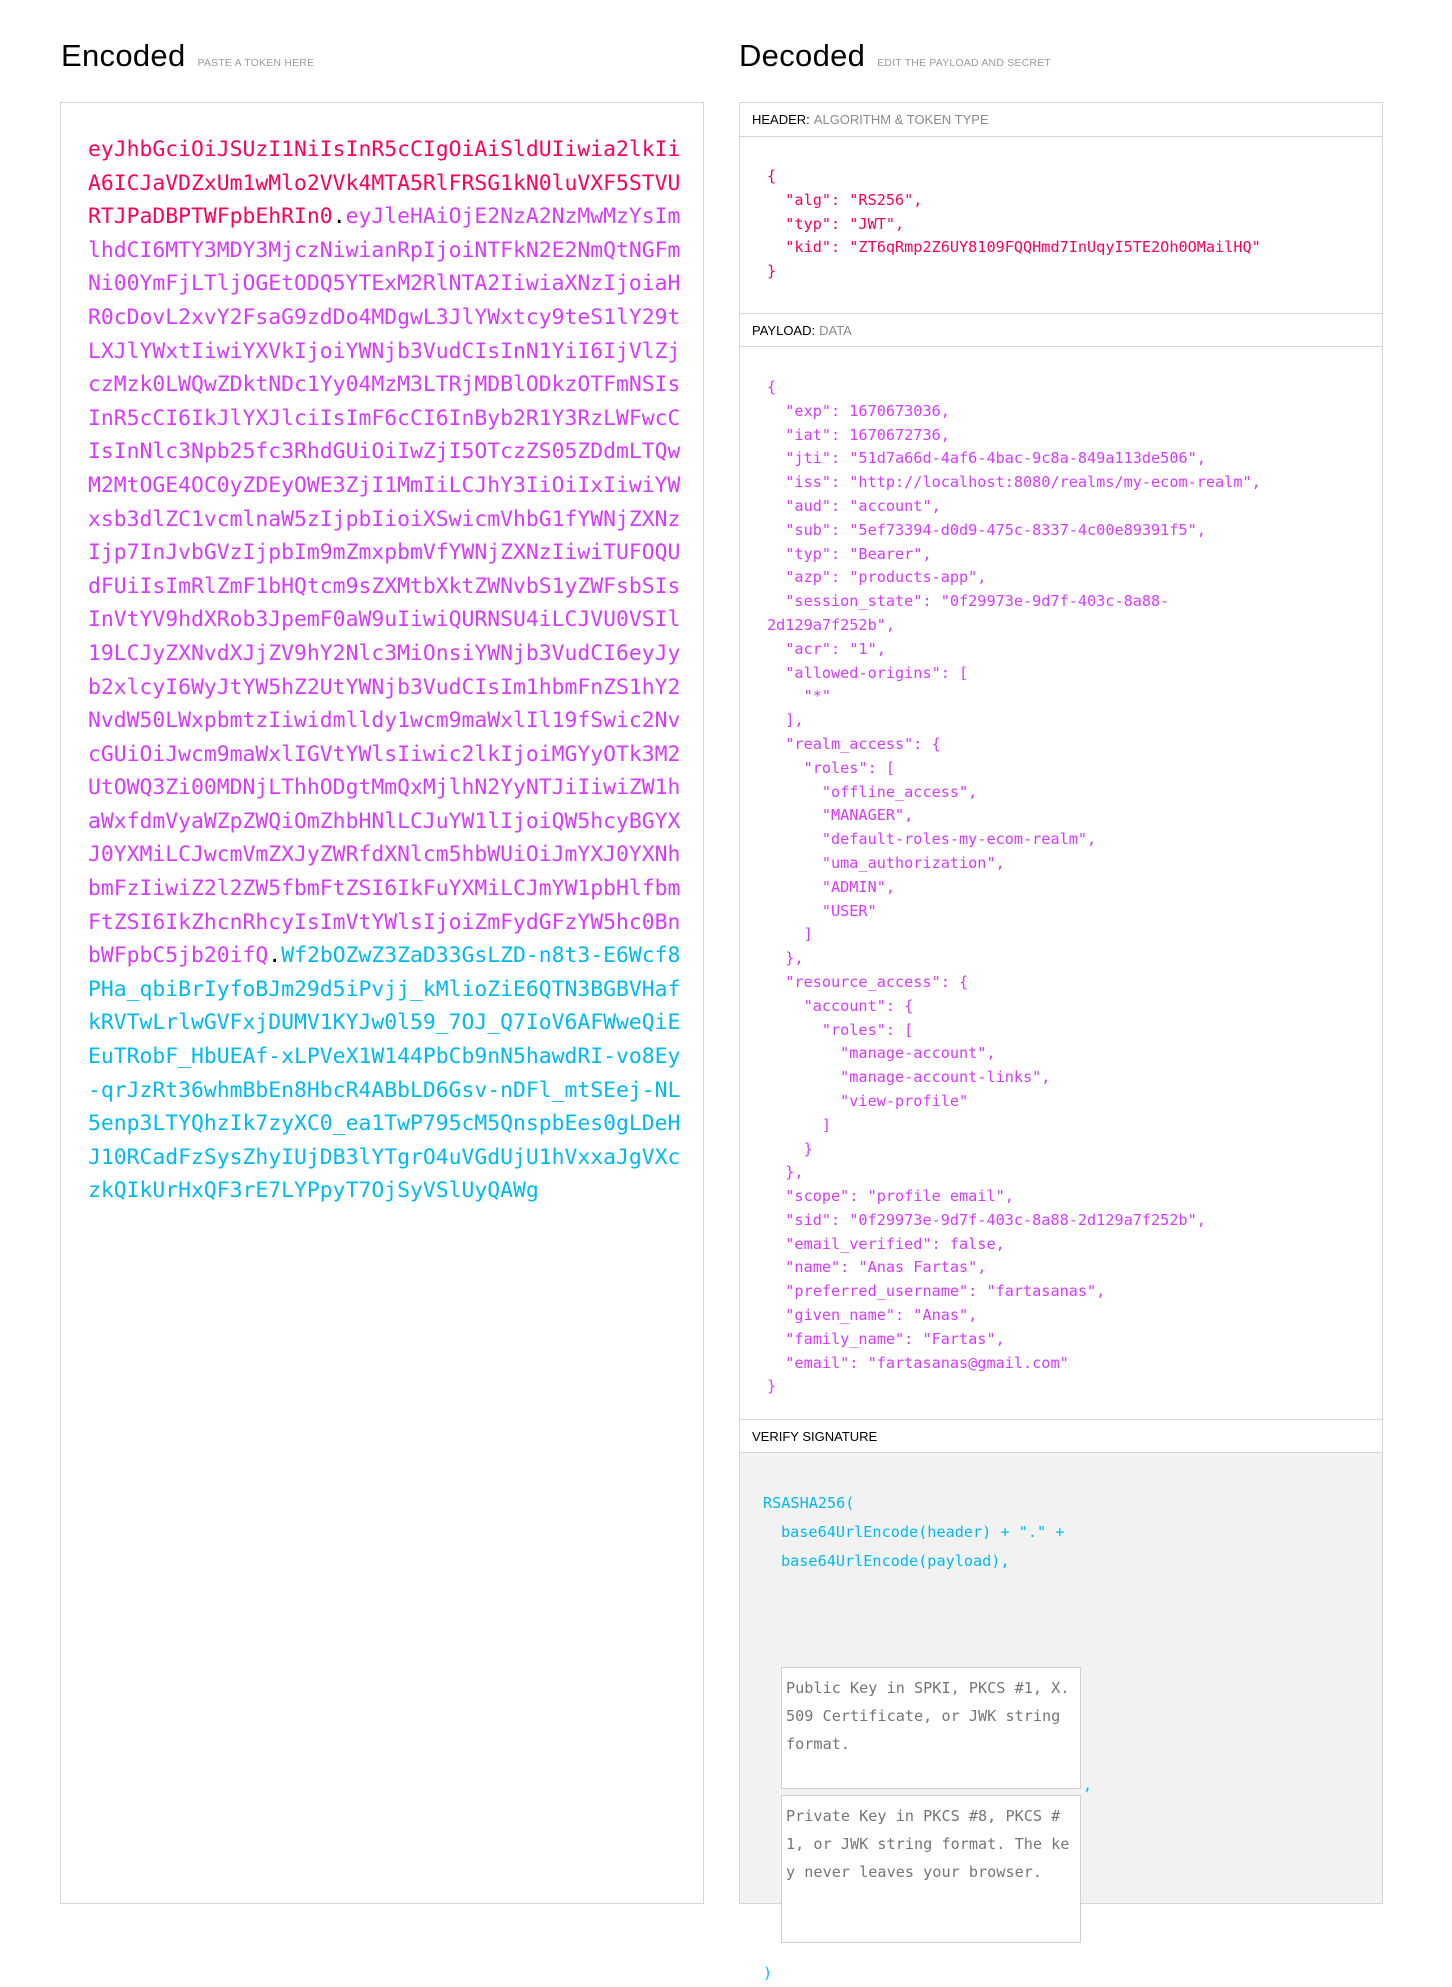 The image size is (1452, 1987). What do you see at coordinates (784, 330) in the screenshot?
I see `payload-section-label: PAYLOAD:` at bounding box center [784, 330].